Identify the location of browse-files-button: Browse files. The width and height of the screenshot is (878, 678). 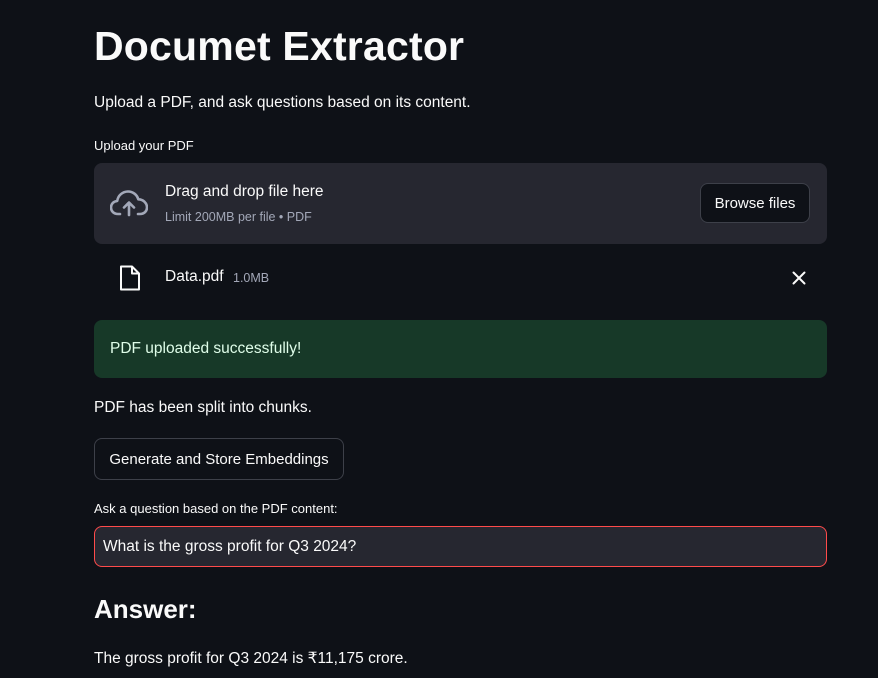
(755, 203).